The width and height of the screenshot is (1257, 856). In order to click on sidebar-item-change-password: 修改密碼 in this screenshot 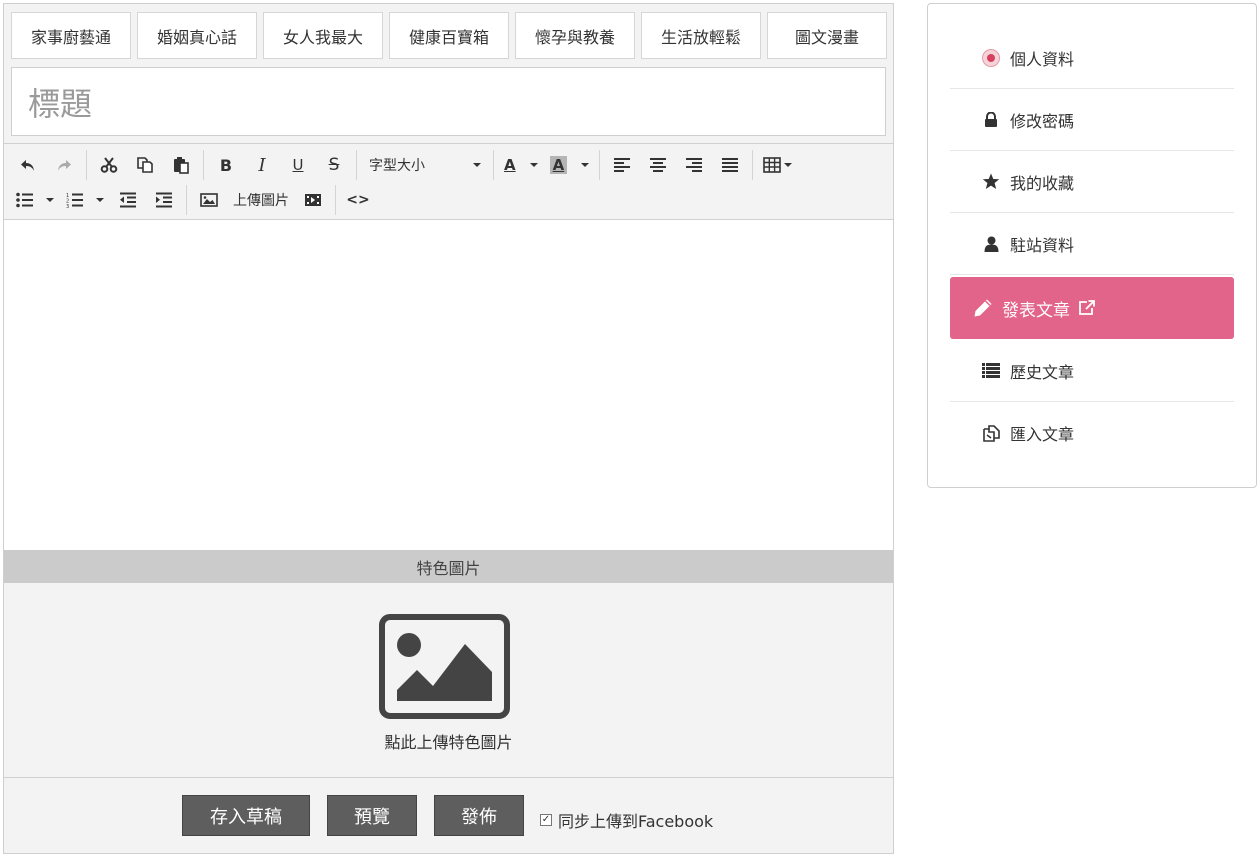, I will do `click(1092, 120)`.